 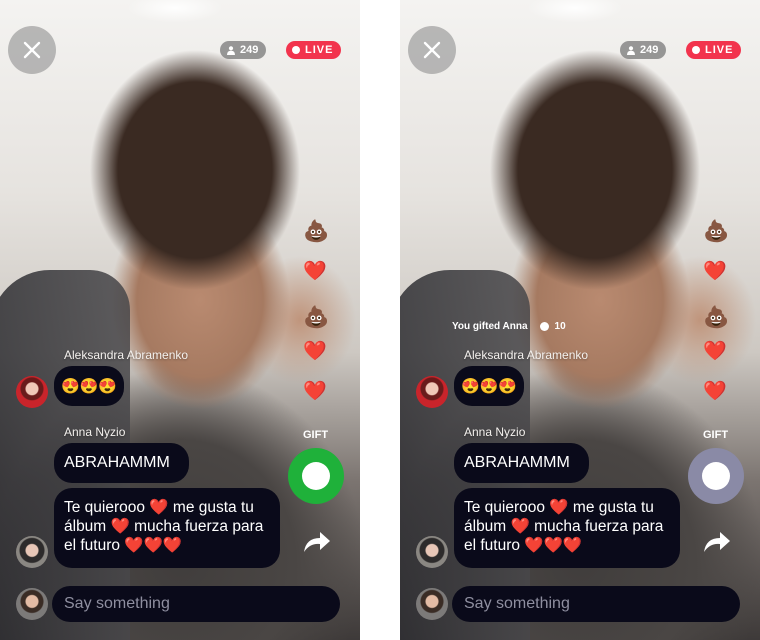 I want to click on coin-icon, so click(x=544, y=326).